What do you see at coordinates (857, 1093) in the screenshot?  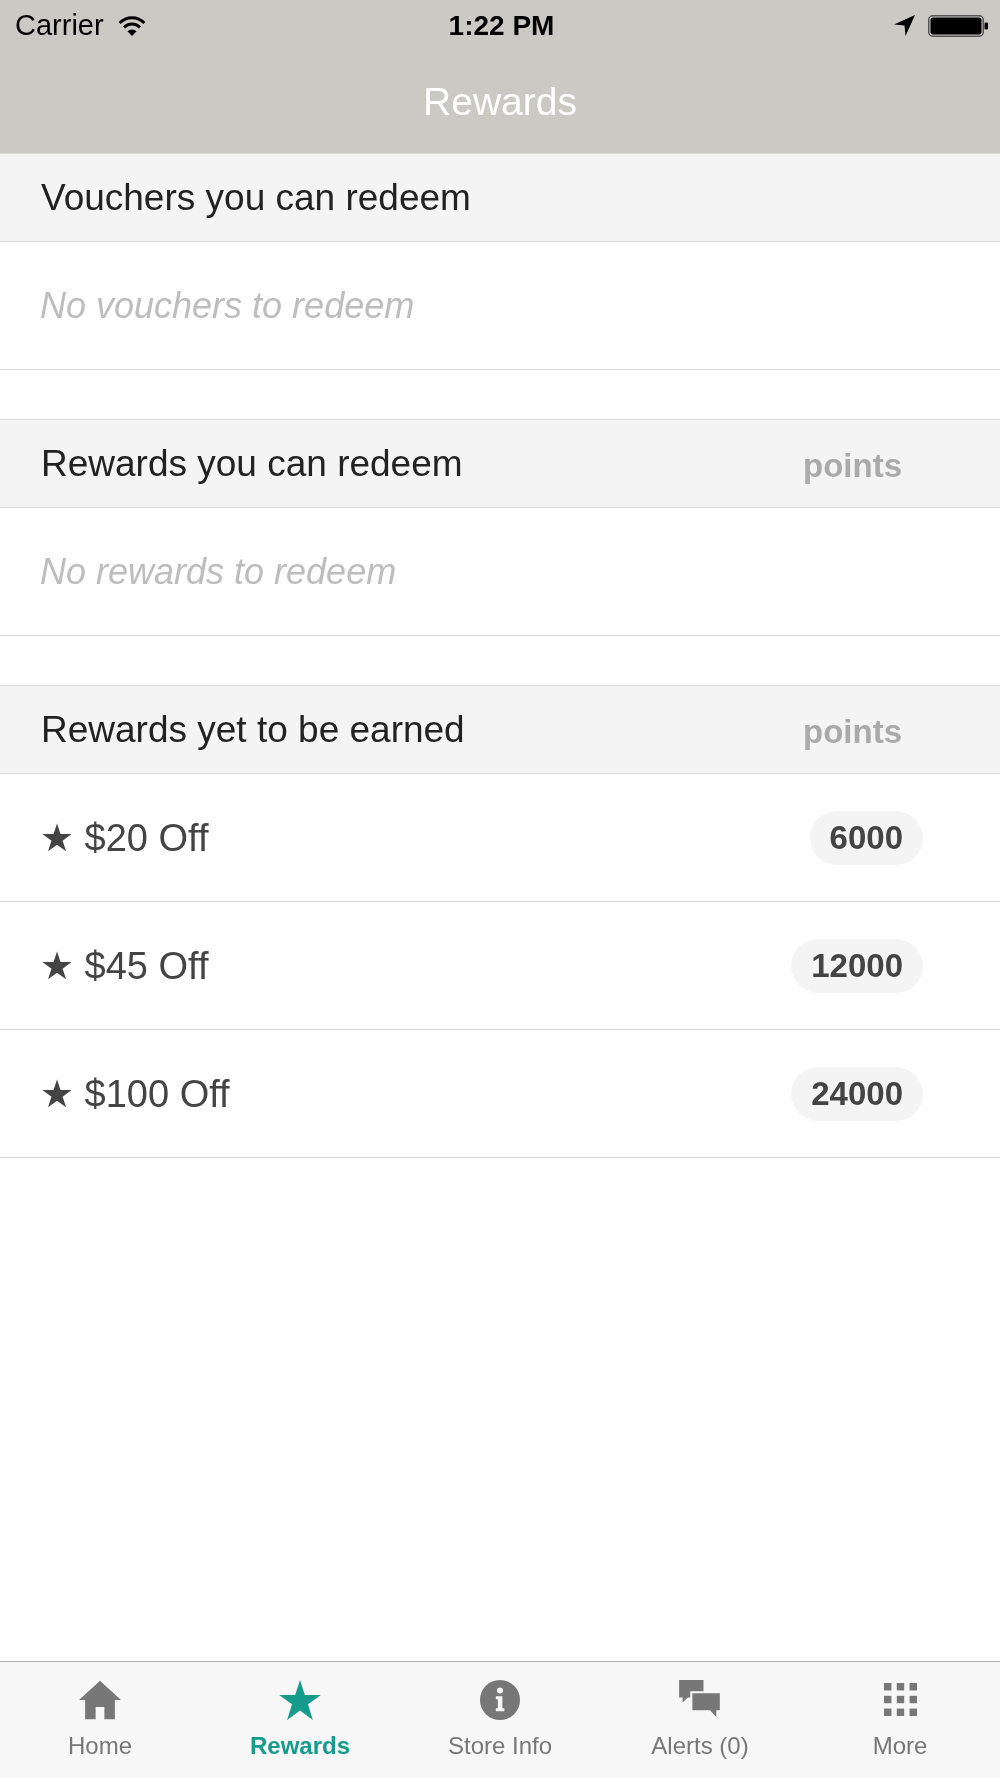 I see `points-badge: 24000` at bounding box center [857, 1093].